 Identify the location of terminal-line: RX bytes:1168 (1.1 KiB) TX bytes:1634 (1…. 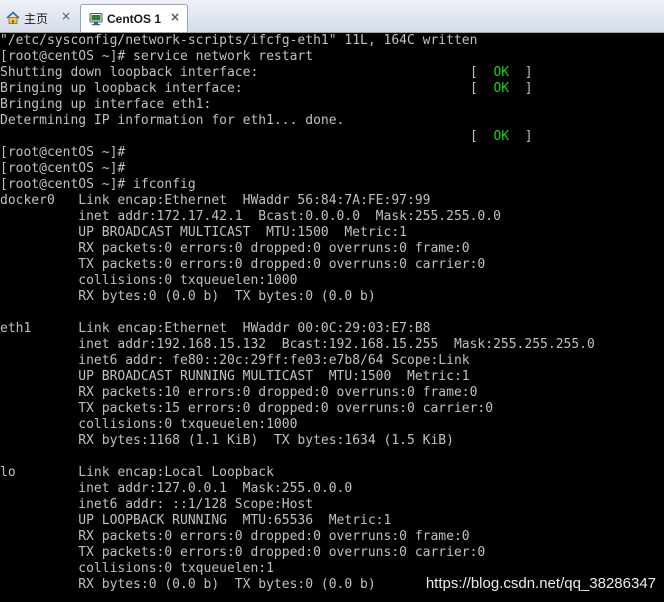
(227, 440).